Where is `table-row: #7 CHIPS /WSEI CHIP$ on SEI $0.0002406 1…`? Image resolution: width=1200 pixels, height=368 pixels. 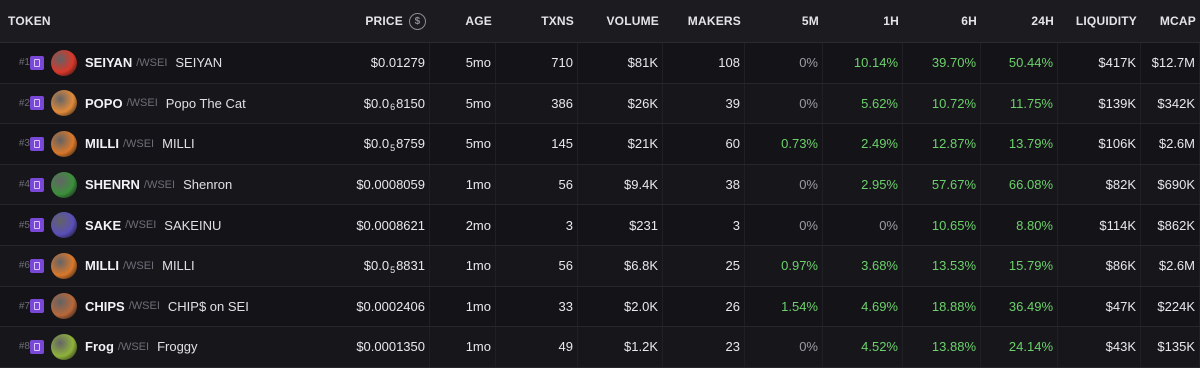
table-row: #7 CHIPS /WSEI CHIP$ on SEI $0.0002406 1… is located at coordinates (600, 307).